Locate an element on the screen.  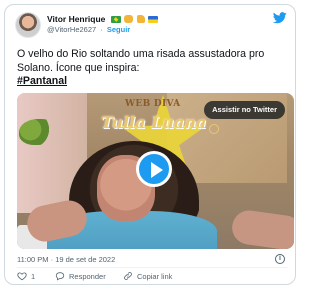
author-handle-row: @VitorHe2627 · Seguir is located at coordinates (88, 29).